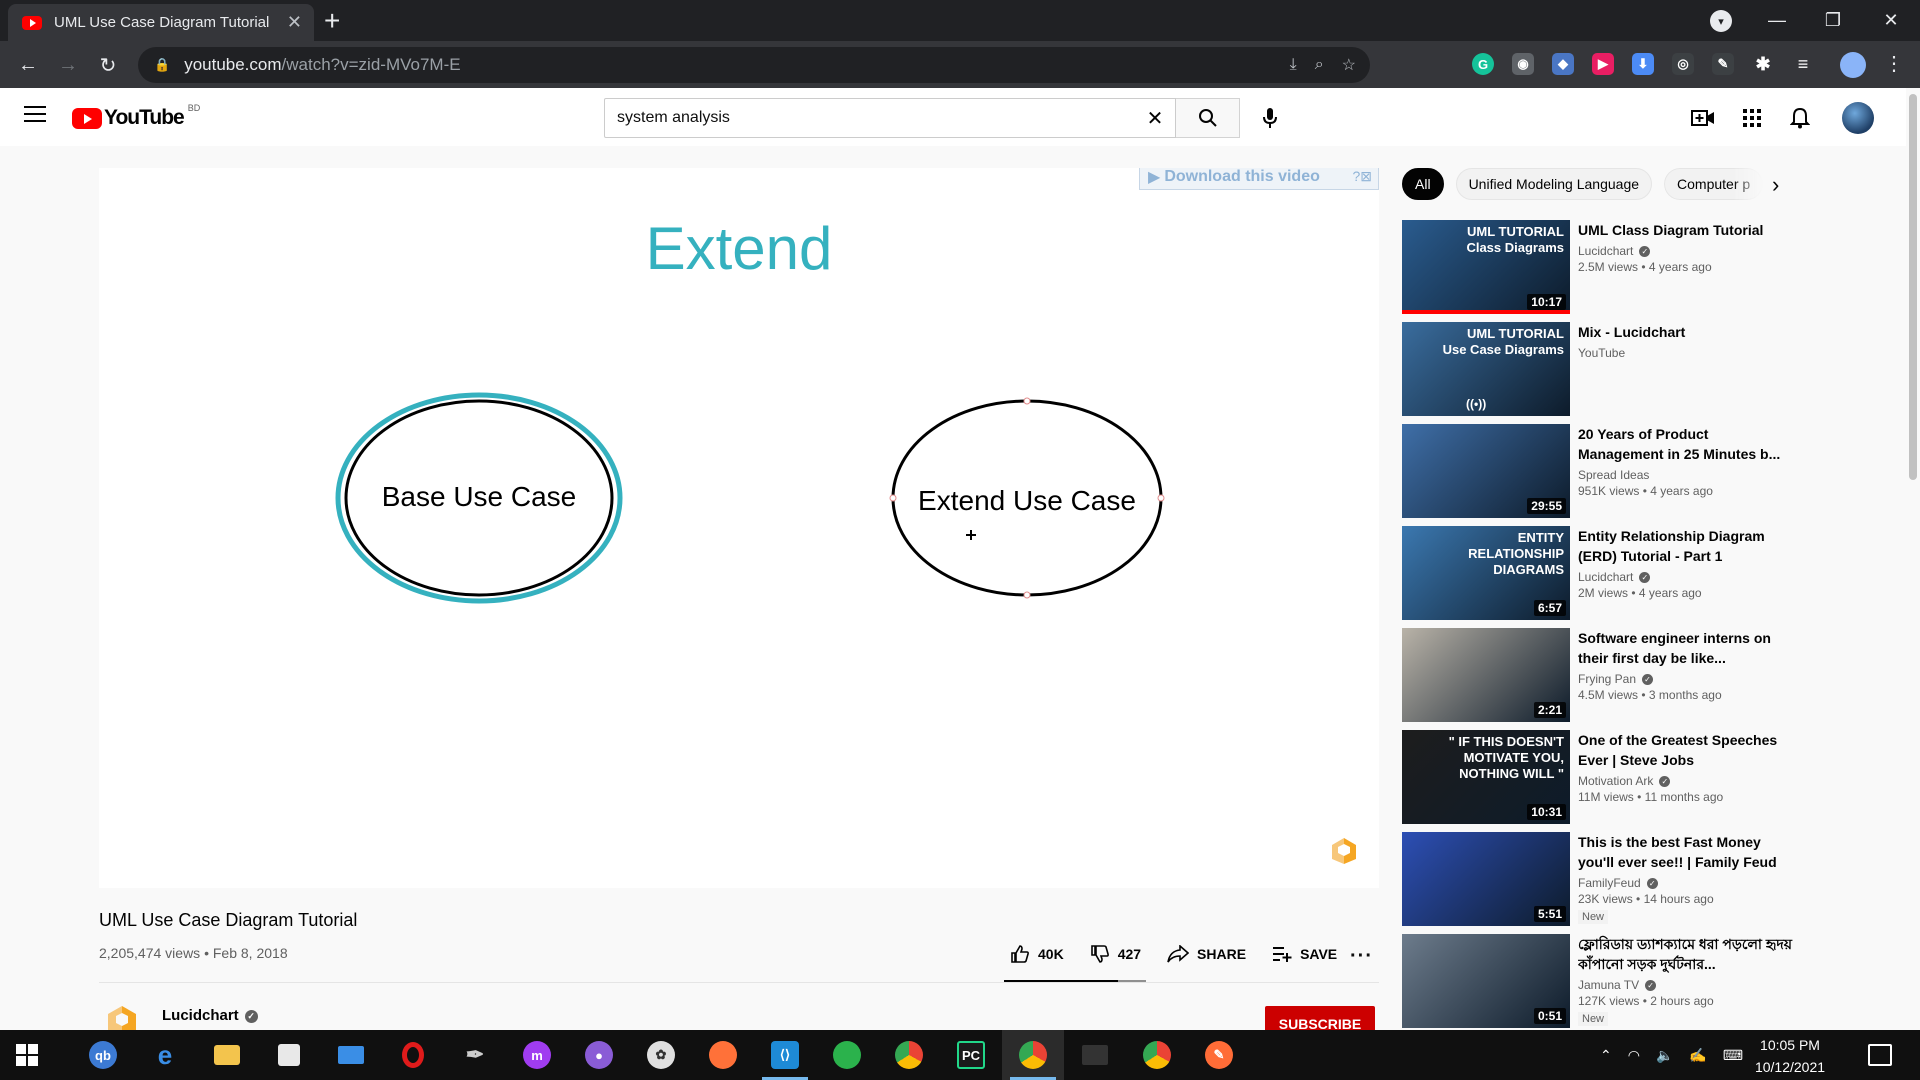 This screenshot has width=1920, height=1080. I want to click on youtube-logo: YouTube BD, so click(136, 116).